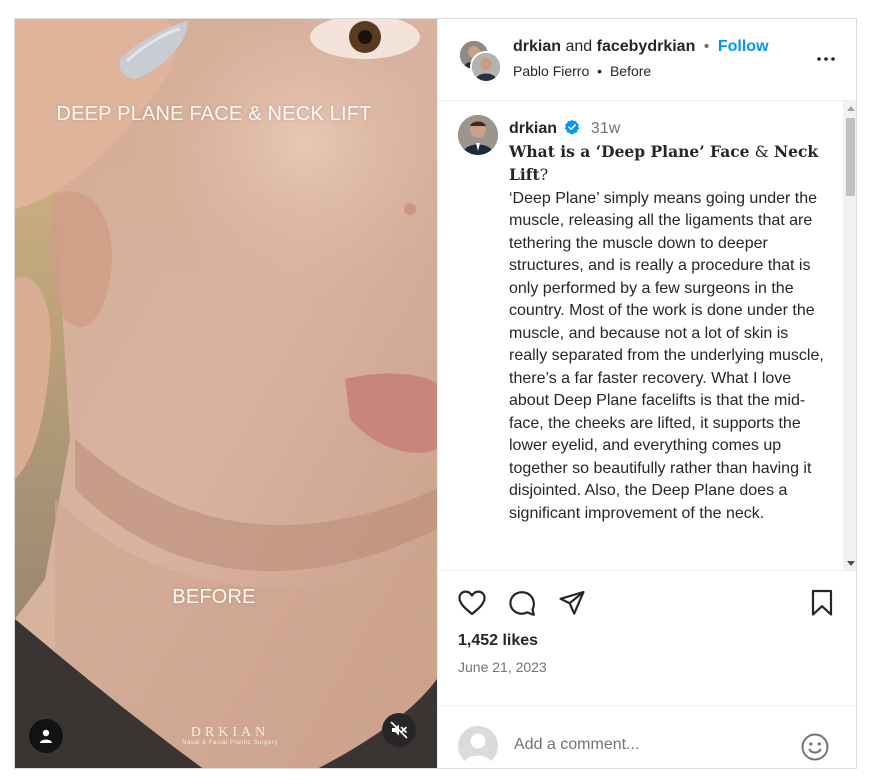  Describe the element at coordinates (668, 164) in the screenshot. I see `caption-heading: What is a ‘Deep Plane’ Face & Neck Lift?` at that location.